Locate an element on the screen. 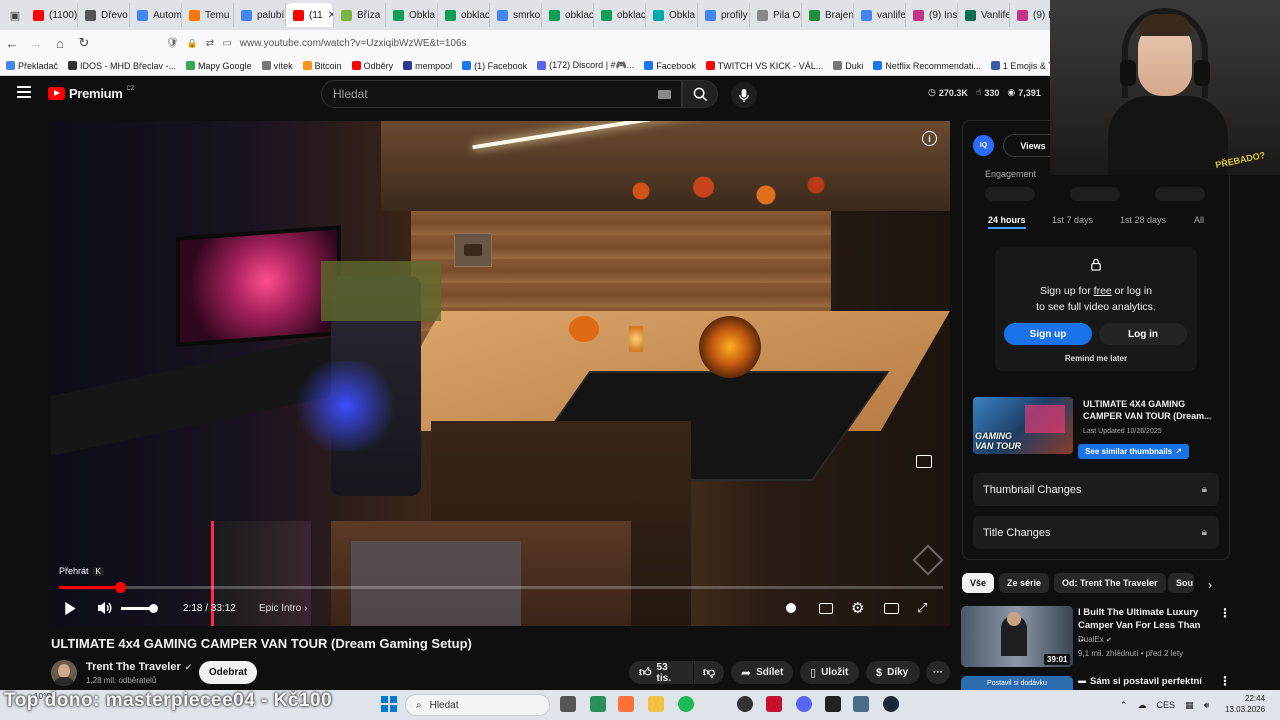  time-range-tab: 1st 7 days is located at coordinates (1072, 220).